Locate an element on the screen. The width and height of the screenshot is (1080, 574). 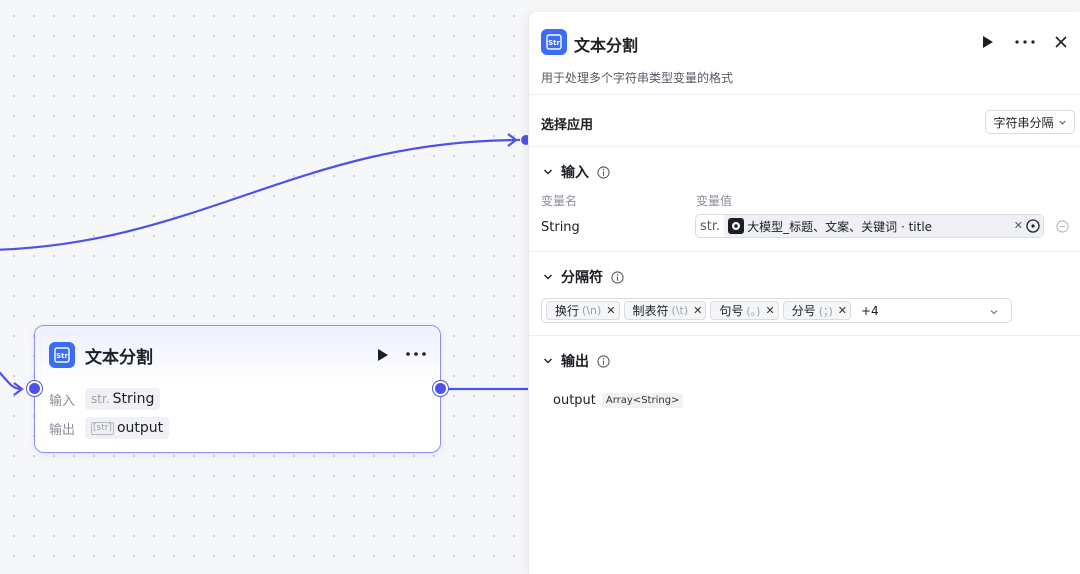
more-count: +4 is located at coordinates (870, 310).